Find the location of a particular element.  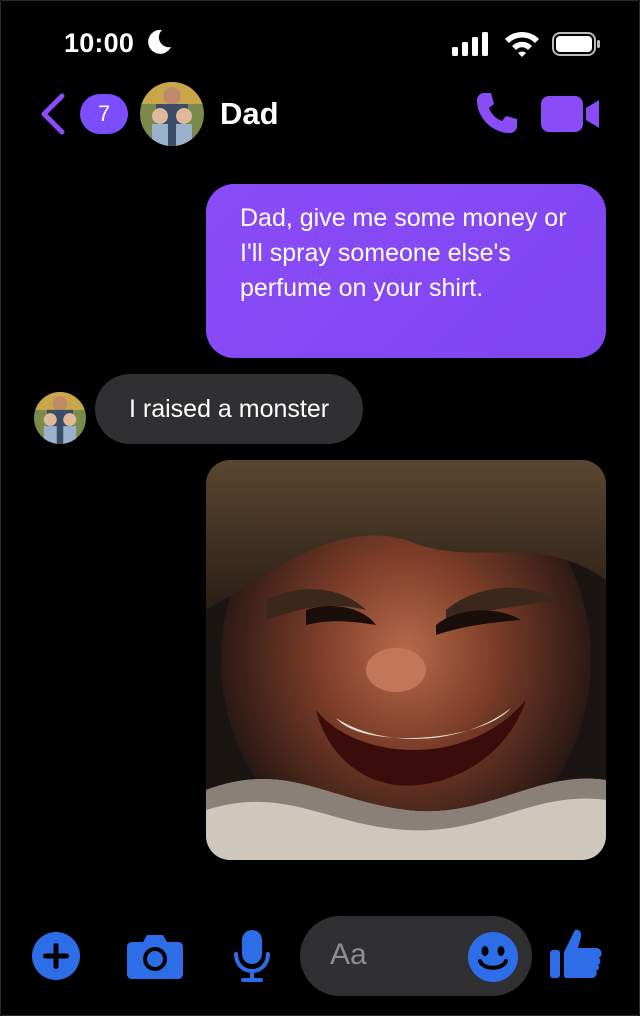

contact-name: Dad is located at coordinates (249, 114).